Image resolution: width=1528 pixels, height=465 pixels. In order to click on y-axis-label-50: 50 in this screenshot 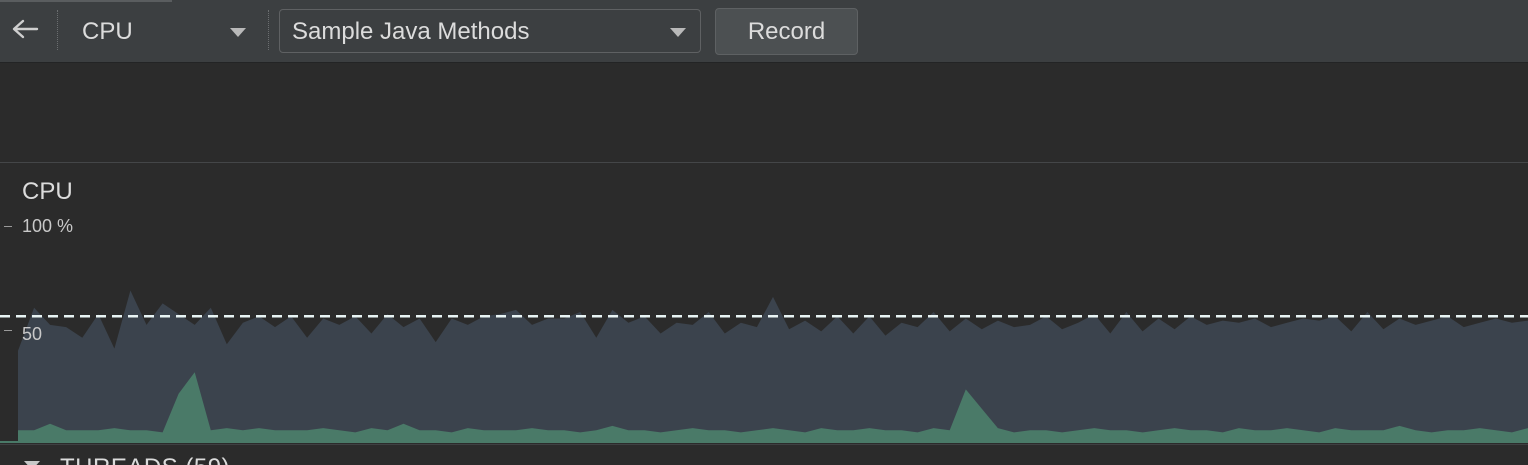, I will do `click(32, 334)`.